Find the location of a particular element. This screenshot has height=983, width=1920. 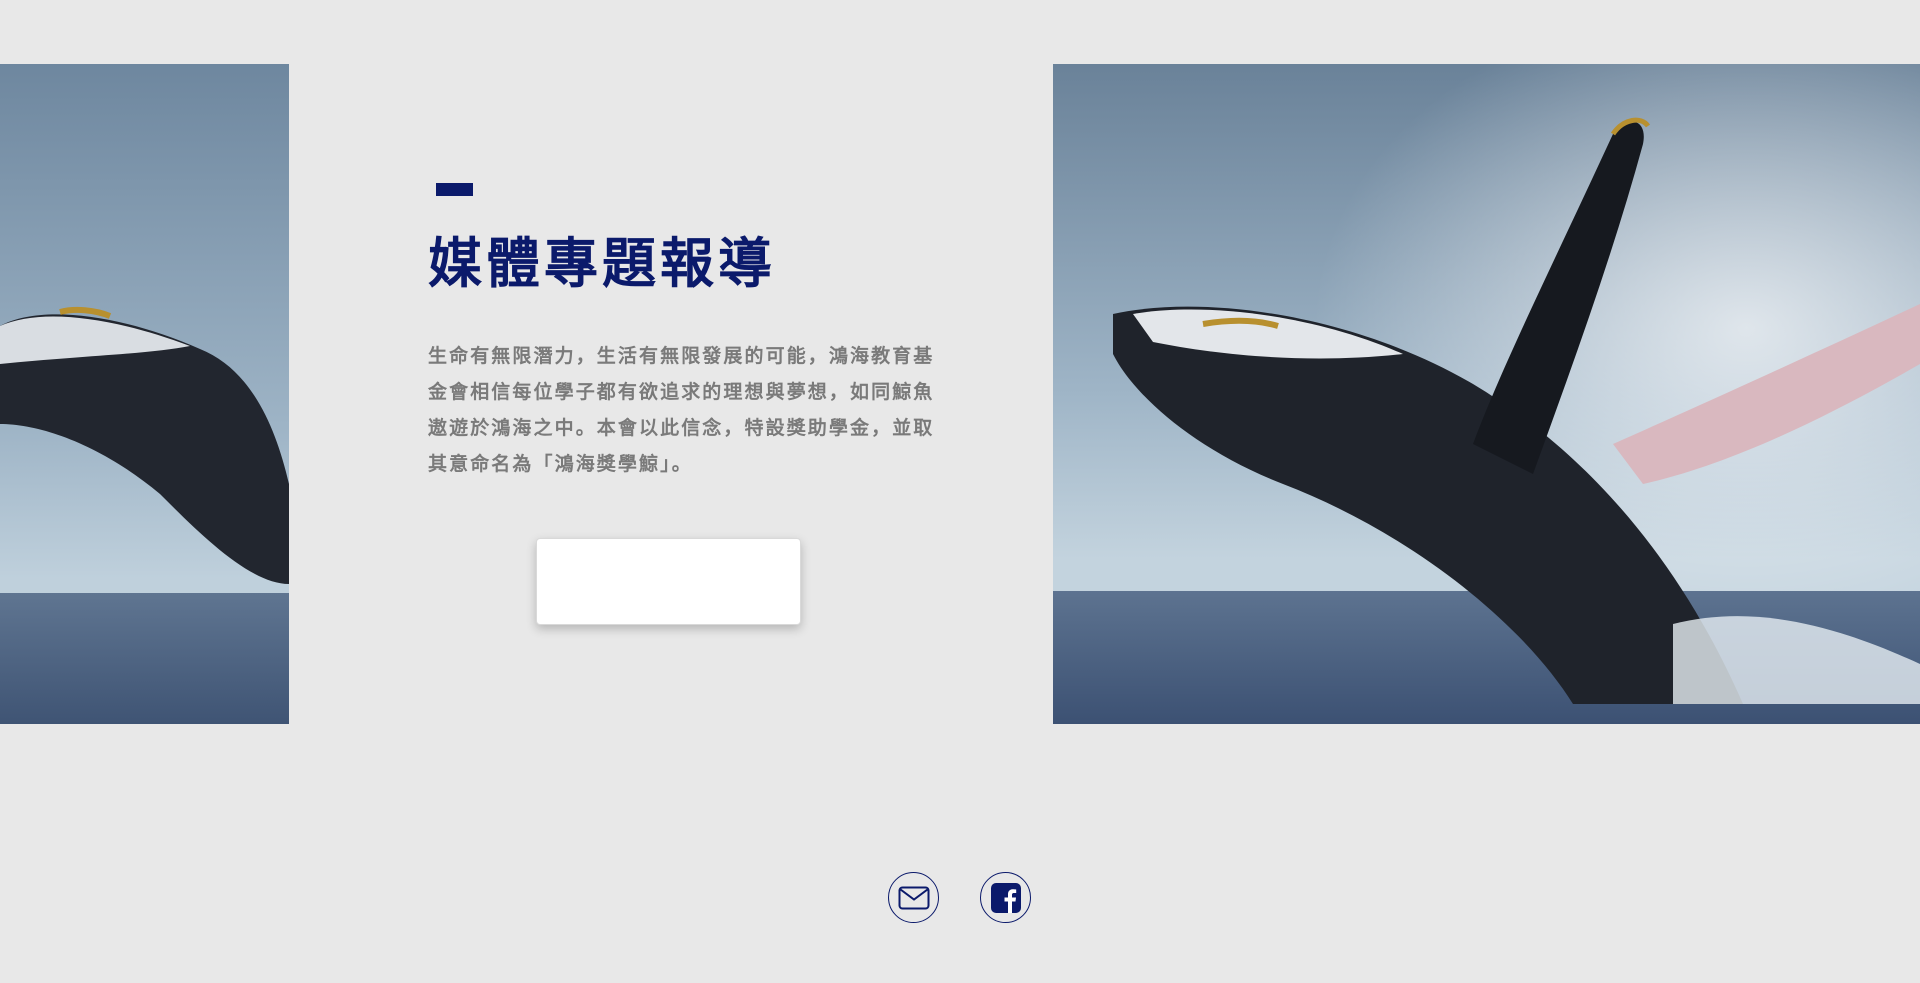

mail-icon is located at coordinates (914, 898).